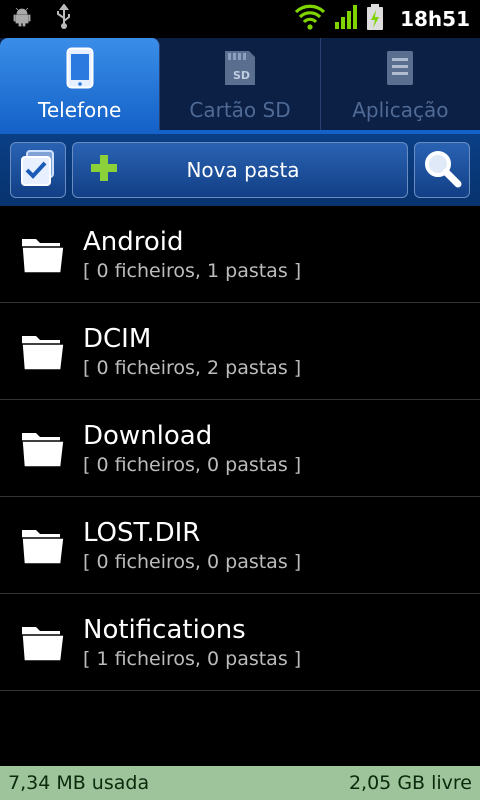 The width and height of the screenshot is (480, 800). I want to click on folder-meta: [ 0 ficheiros, 2 pastas ], so click(192, 368).